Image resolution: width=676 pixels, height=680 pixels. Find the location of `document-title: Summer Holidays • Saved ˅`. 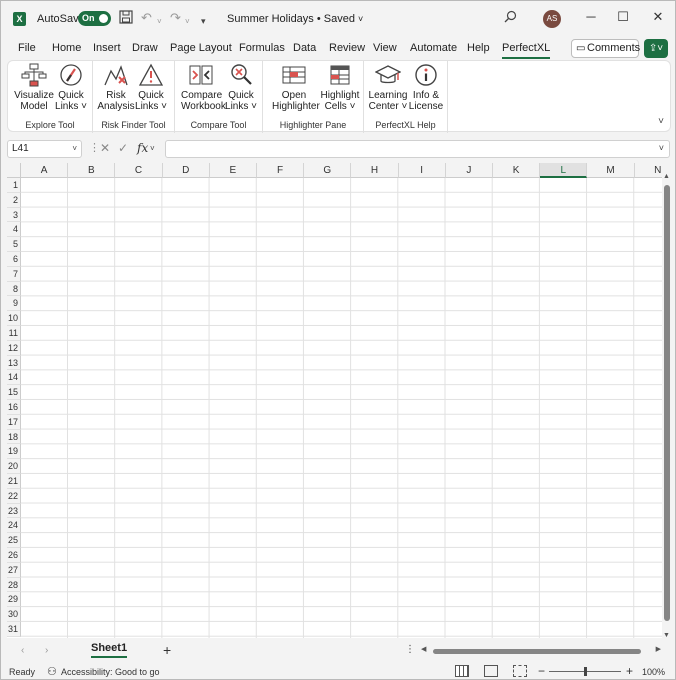

document-title: Summer Holidays • Saved ˅ is located at coordinates (295, 19).